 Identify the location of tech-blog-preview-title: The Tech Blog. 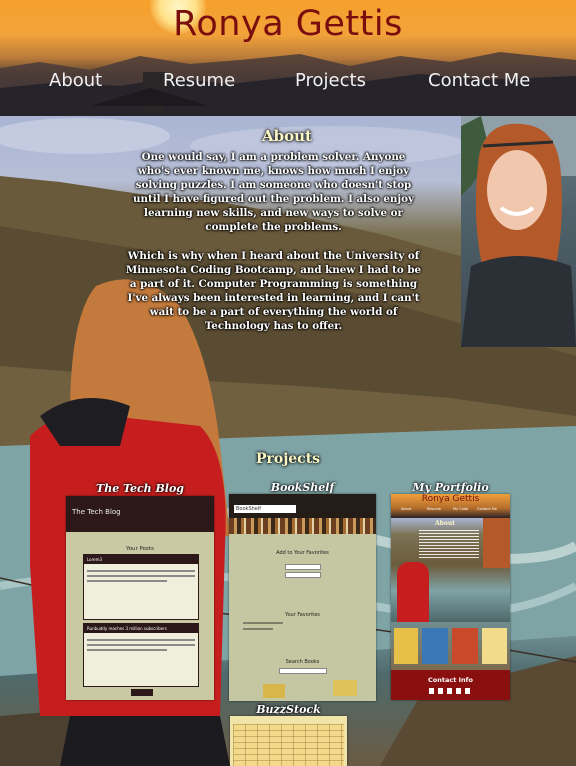
(96, 512).